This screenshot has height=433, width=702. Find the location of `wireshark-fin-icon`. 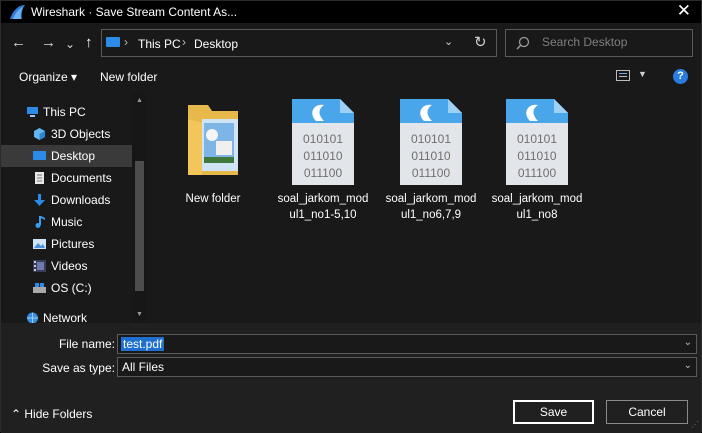

wireshark-fin-icon is located at coordinates (17, 12).